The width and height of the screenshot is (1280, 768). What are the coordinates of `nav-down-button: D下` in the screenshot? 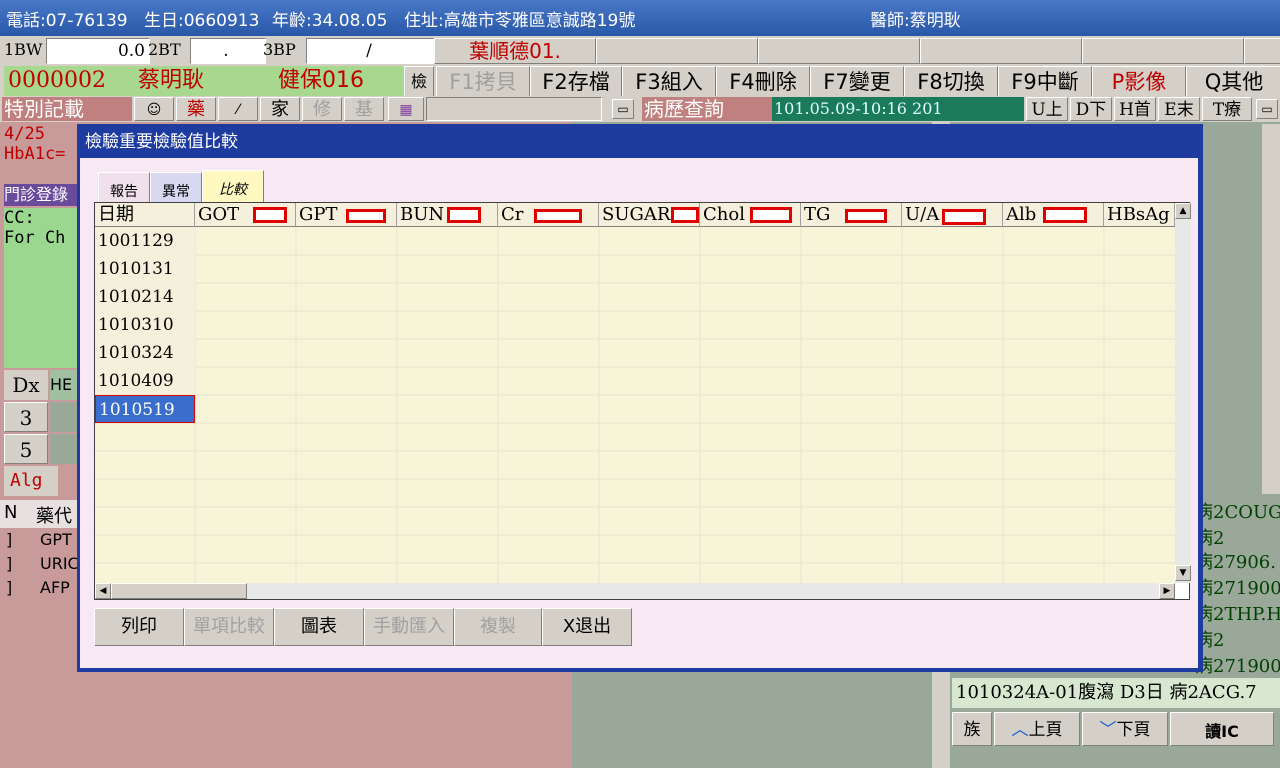 It's located at (1091, 109).